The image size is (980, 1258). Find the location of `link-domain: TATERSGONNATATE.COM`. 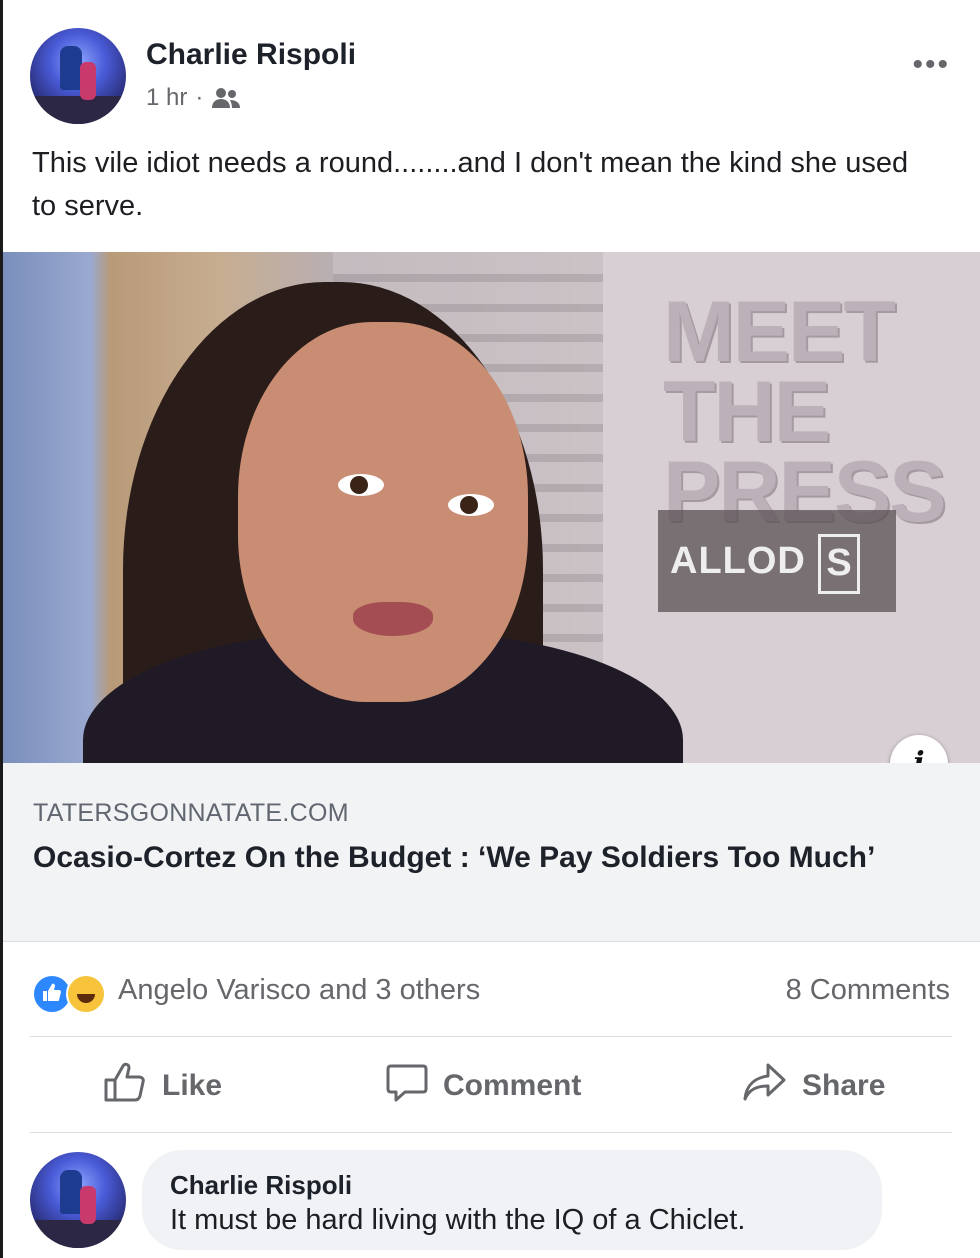

link-domain: TATERSGONNATATE.COM is located at coordinates (191, 813).